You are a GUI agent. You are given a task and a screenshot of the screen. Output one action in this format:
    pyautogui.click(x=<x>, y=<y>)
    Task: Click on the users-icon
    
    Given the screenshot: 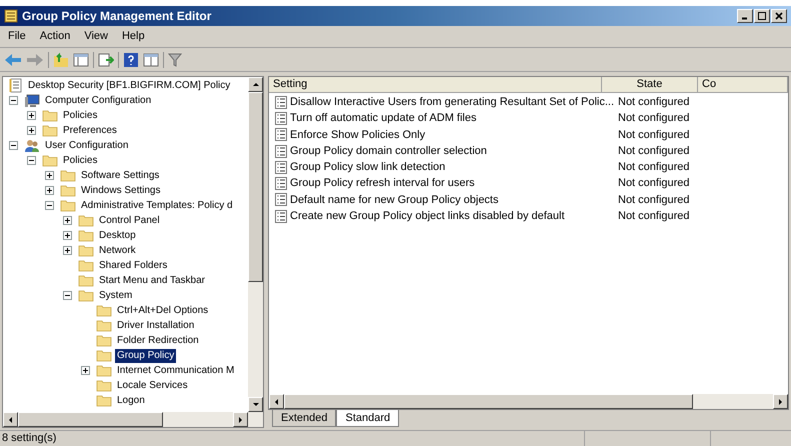 What is the action you would take?
    pyautogui.click(x=32, y=145)
    